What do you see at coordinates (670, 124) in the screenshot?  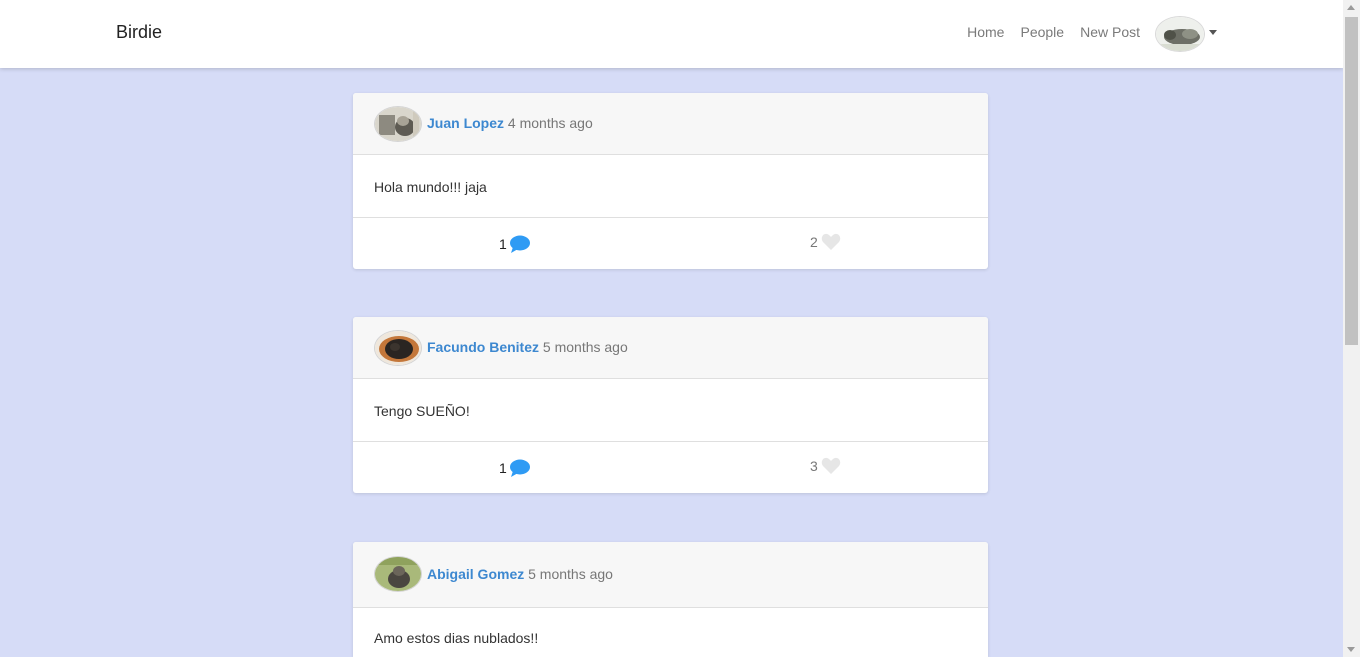 I see `post-header: Juan Lopez 4 months ago` at bounding box center [670, 124].